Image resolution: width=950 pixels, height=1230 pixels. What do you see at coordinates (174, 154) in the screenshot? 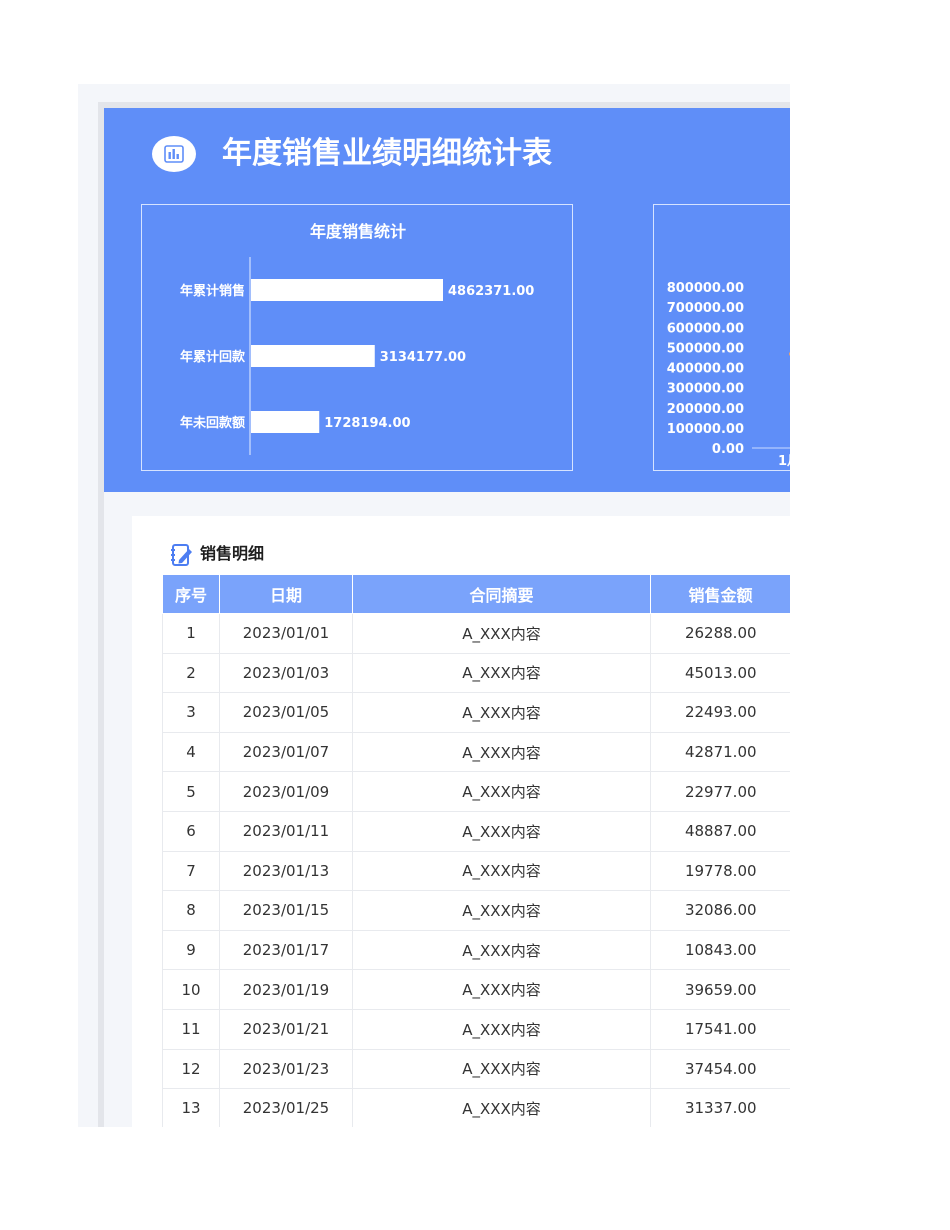
I see `bar-chart-icon` at bounding box center [174, 154].